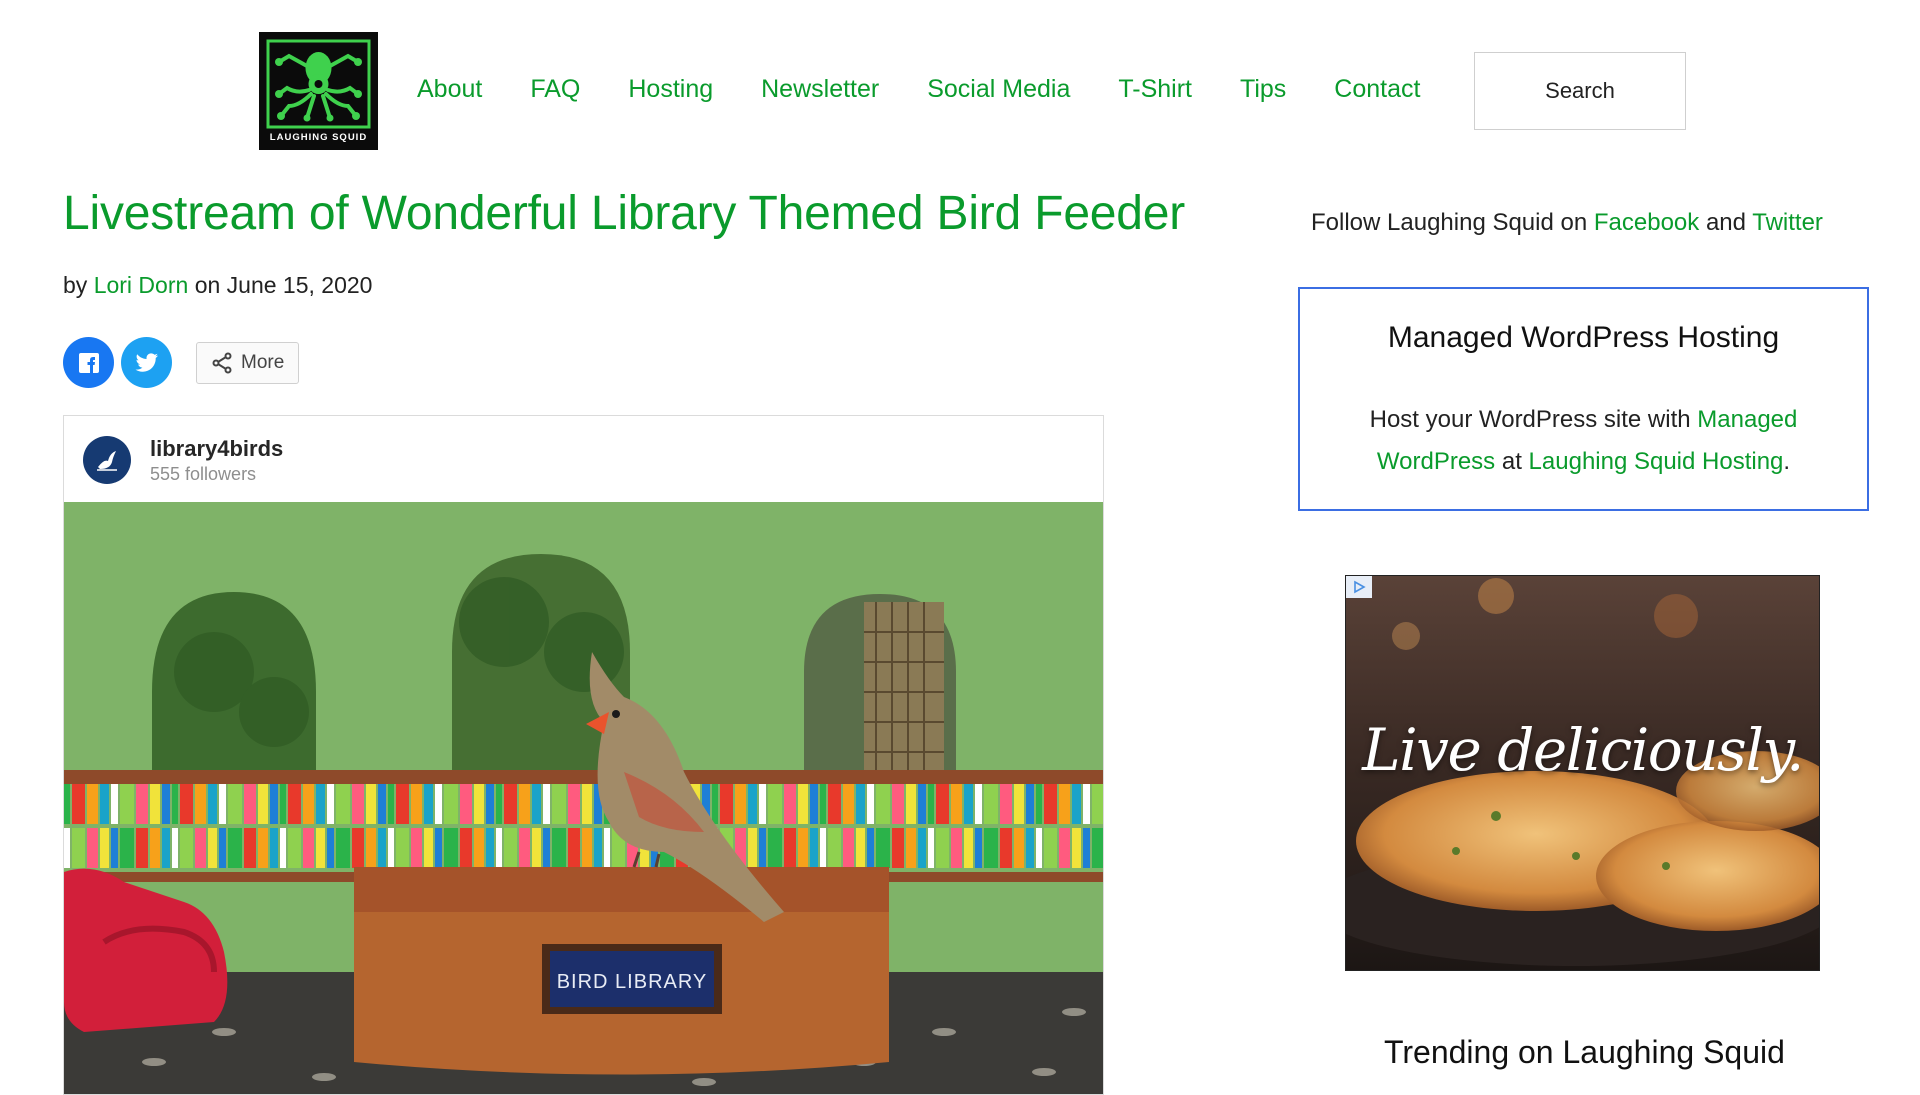  I want to click on byline: by Lori Dorn on June 15, 2020, so click(217, 285).